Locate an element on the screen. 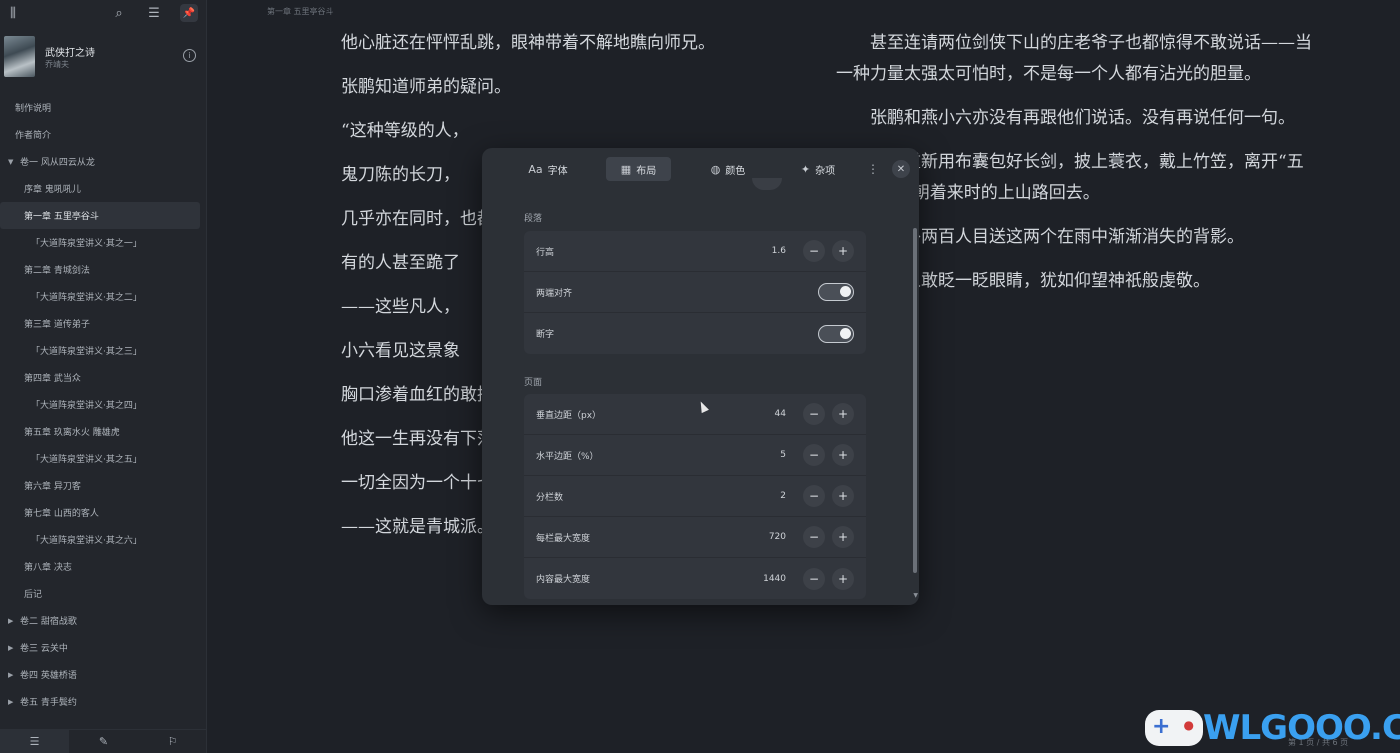 The image size is (1400, 753). toc-item-label: 第一章 五里亭谷斗 is located at coordinates (61, 217).